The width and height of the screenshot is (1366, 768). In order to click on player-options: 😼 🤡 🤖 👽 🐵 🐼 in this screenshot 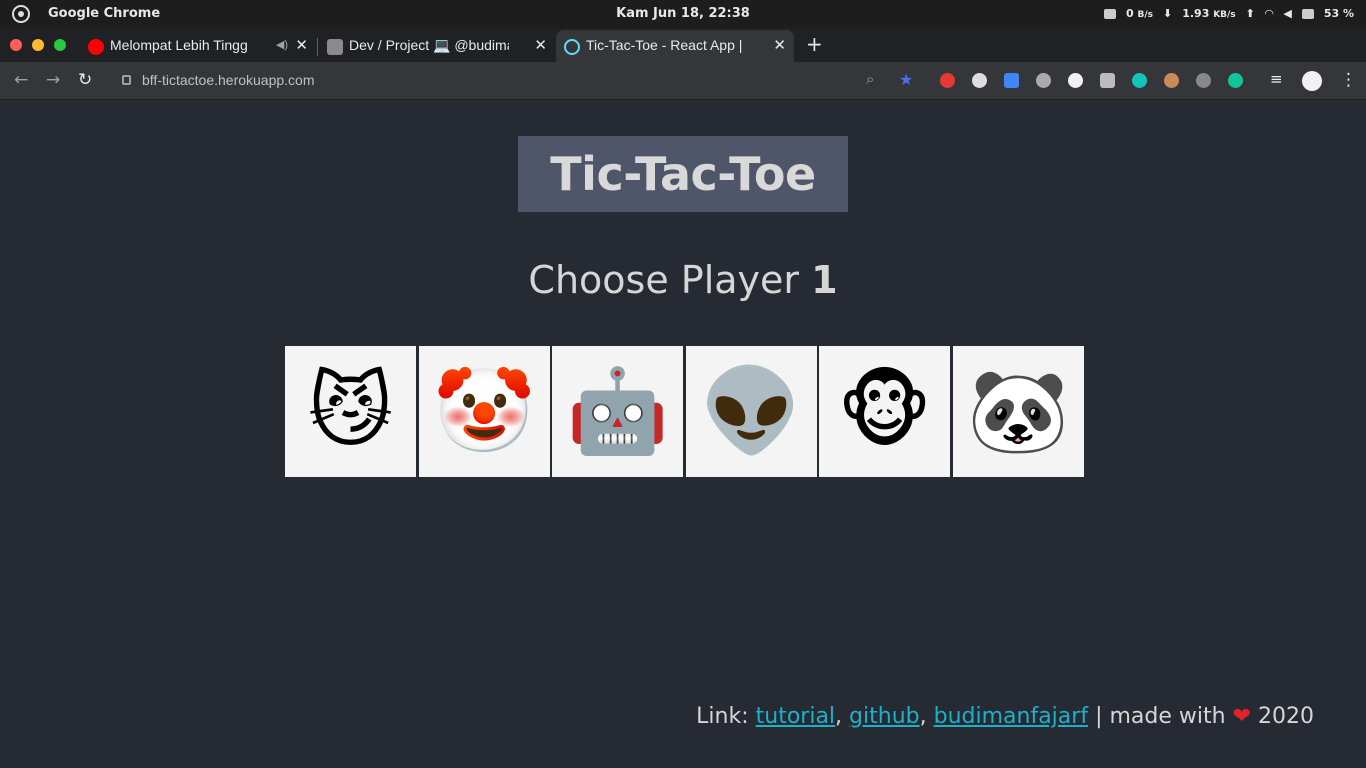, I will do `click(685, 411)`.